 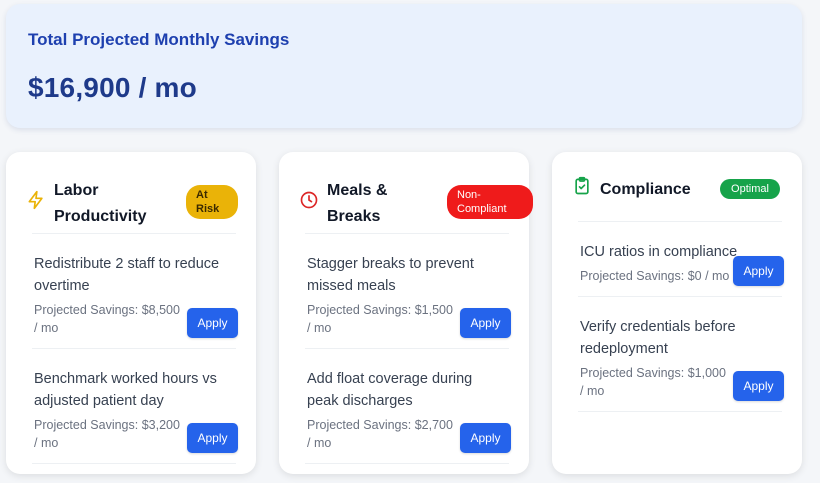 I want to click on card-header: Meals & Breaks Non-Compliant, so click(x=416, y=193).